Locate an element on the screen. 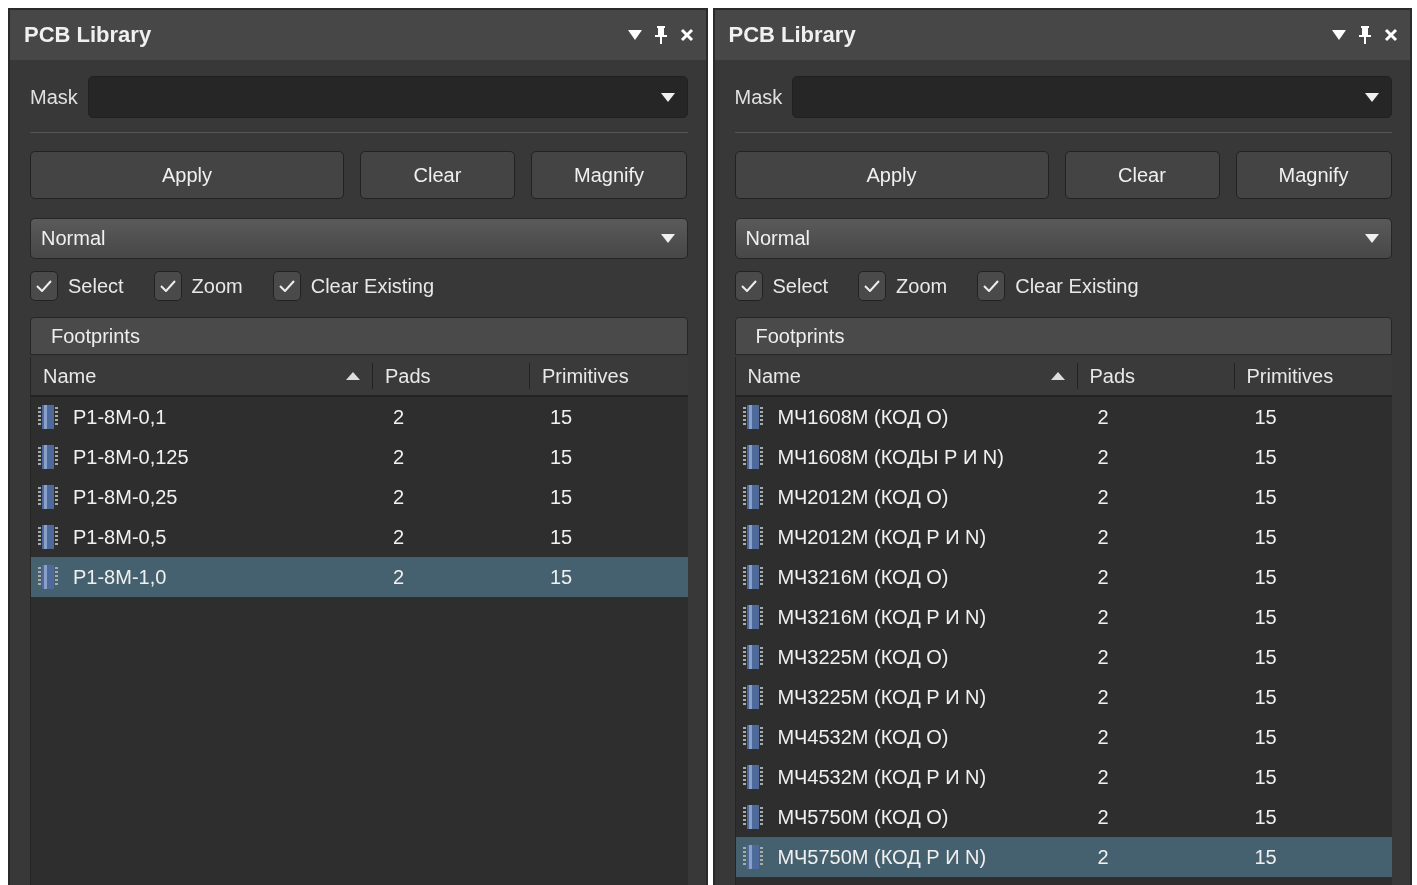  footprint-row: МЧ3225М (КОД О) 2 15 is located at coordinates (1063, 657).